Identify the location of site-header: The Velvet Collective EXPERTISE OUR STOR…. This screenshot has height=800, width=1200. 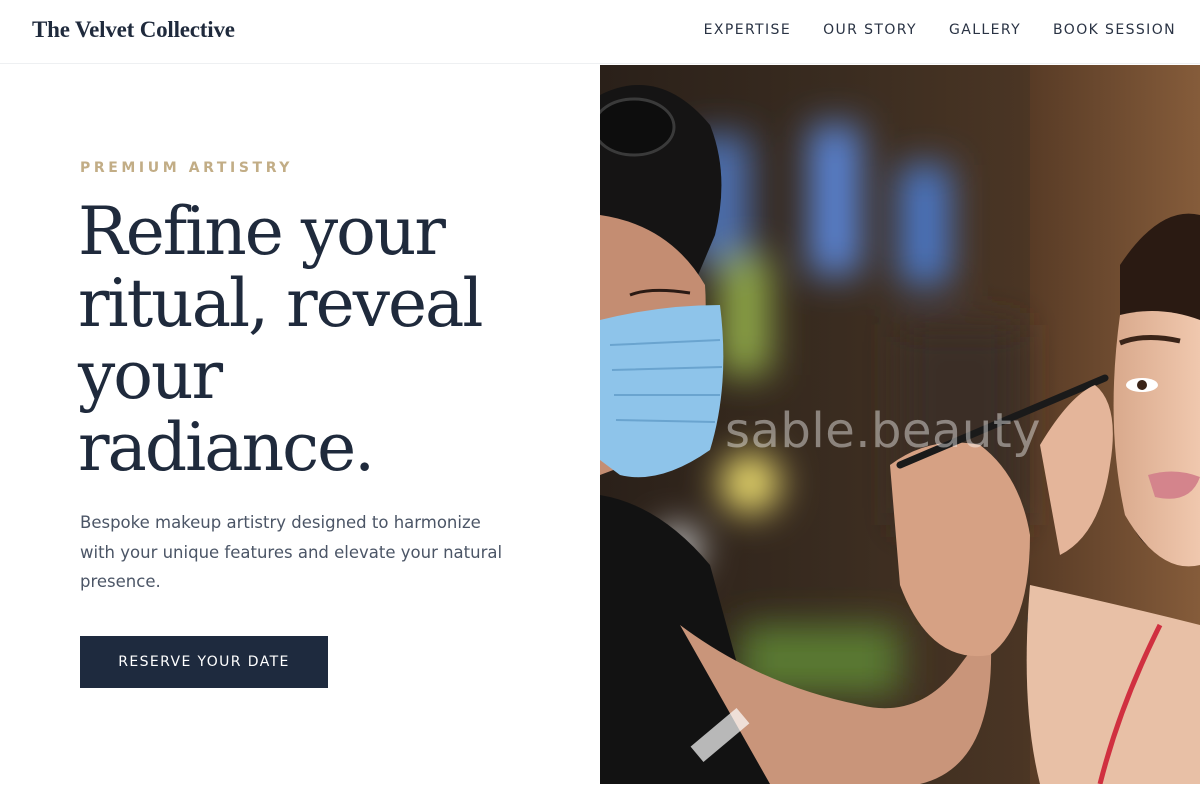
(600, 32).